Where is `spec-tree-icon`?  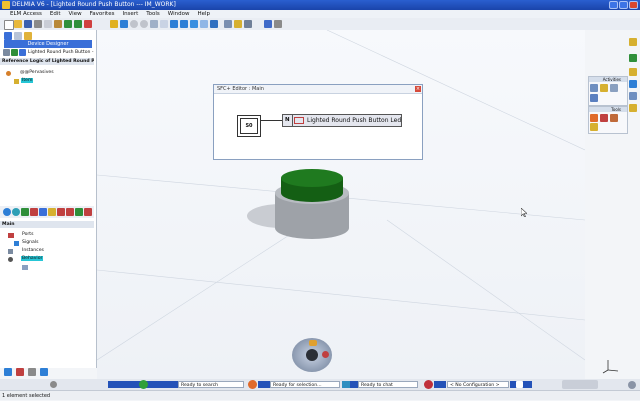 spec-tree-icon is located at coordinates (18, 36).